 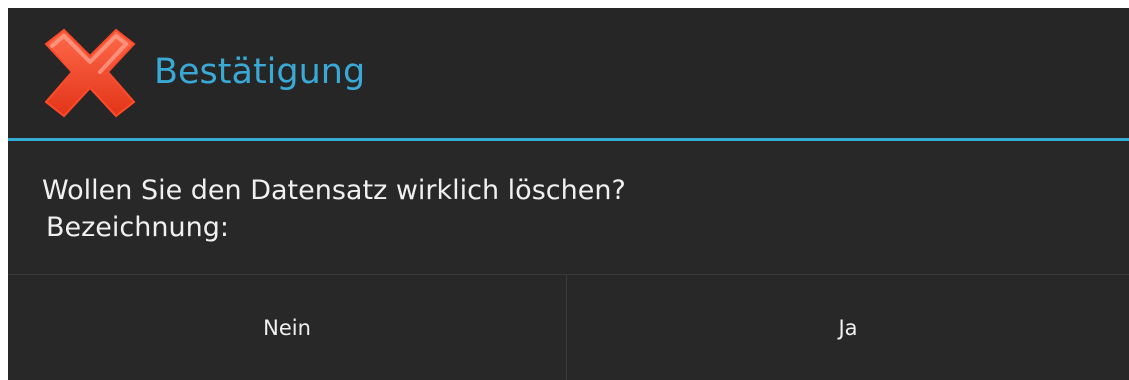 I want to click on title-divider, so click(x=568, y=139).